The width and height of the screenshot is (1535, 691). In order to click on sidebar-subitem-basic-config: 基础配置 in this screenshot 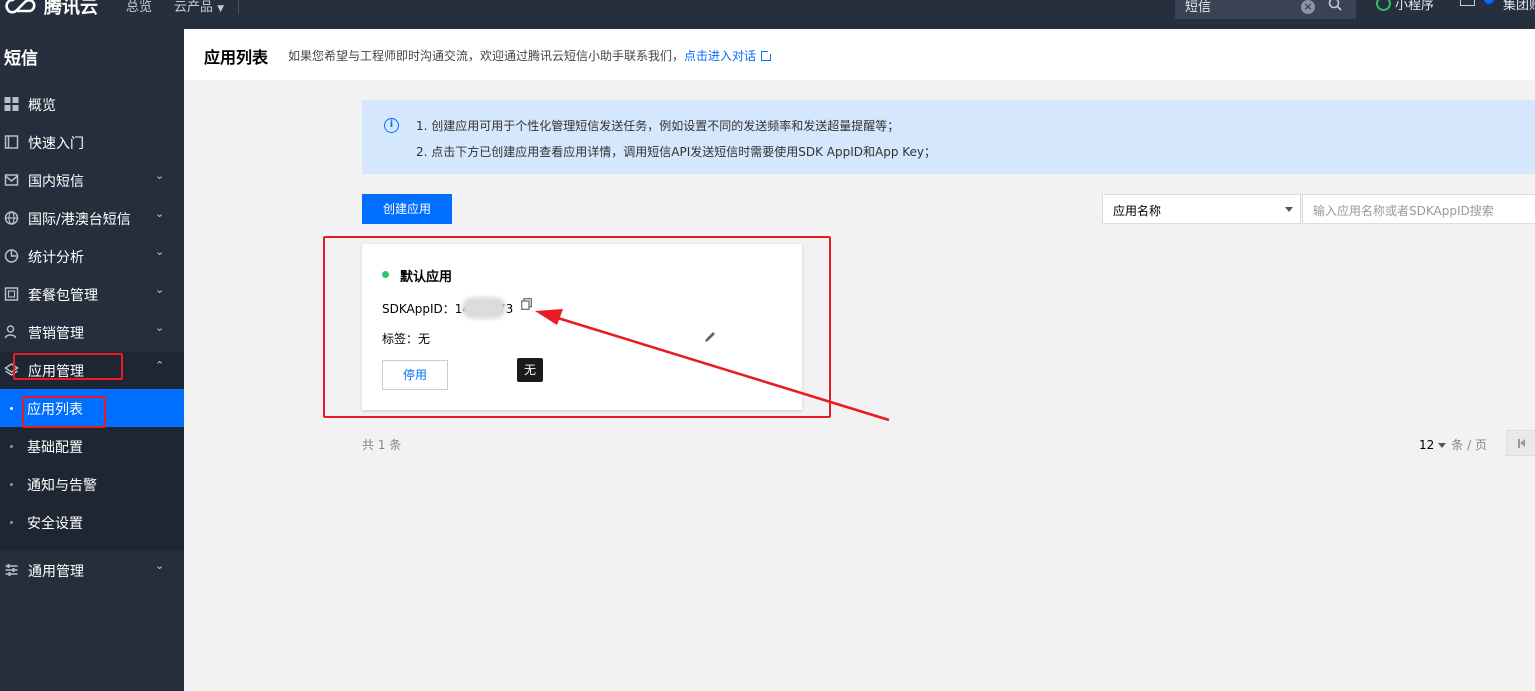, I will do `click(92, 446)`.